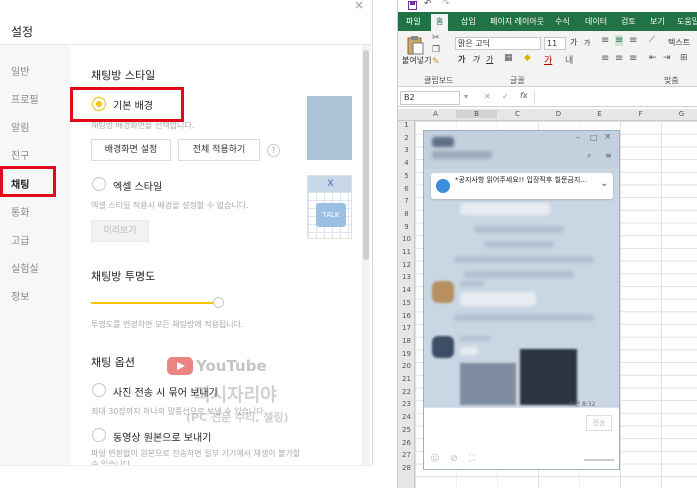  Describe the element at coordinates (413, 21) in the screenshot. I see `tab-file: 파일` at that location.